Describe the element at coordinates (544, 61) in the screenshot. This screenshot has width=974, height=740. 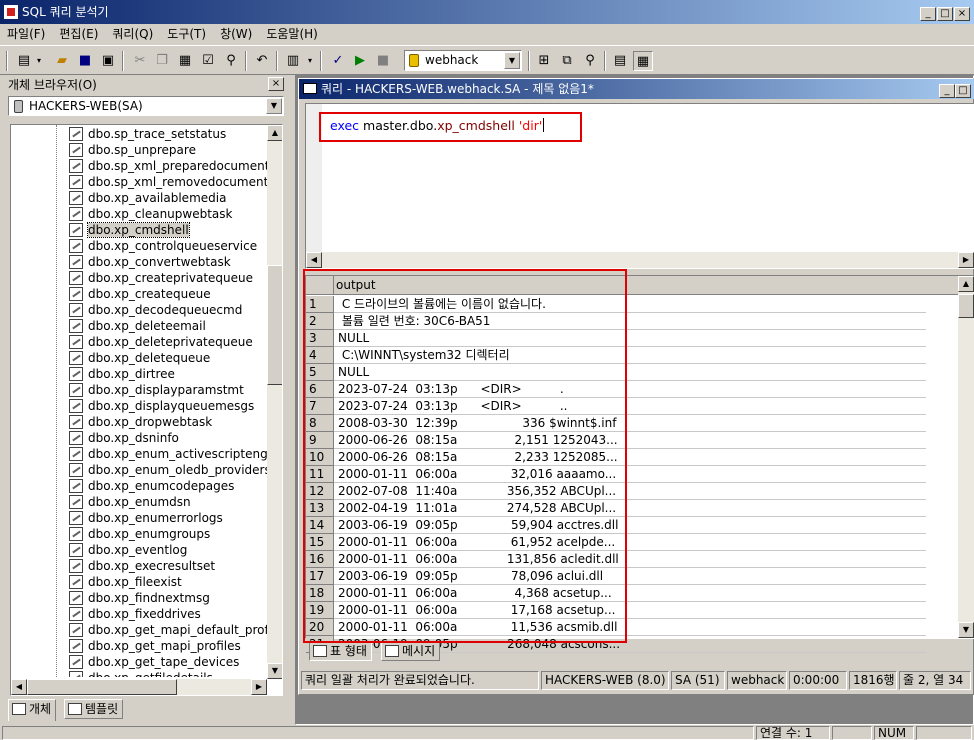
I see `display-plan-icon: ⊞` at that location.